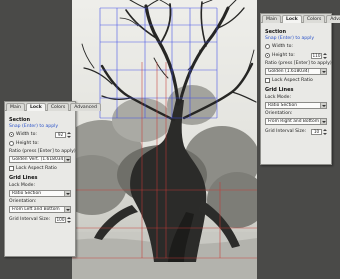 The image size is (340, 279). I want to click on ratio-select: Golden Vert. (1.618034), so click(40, 159).